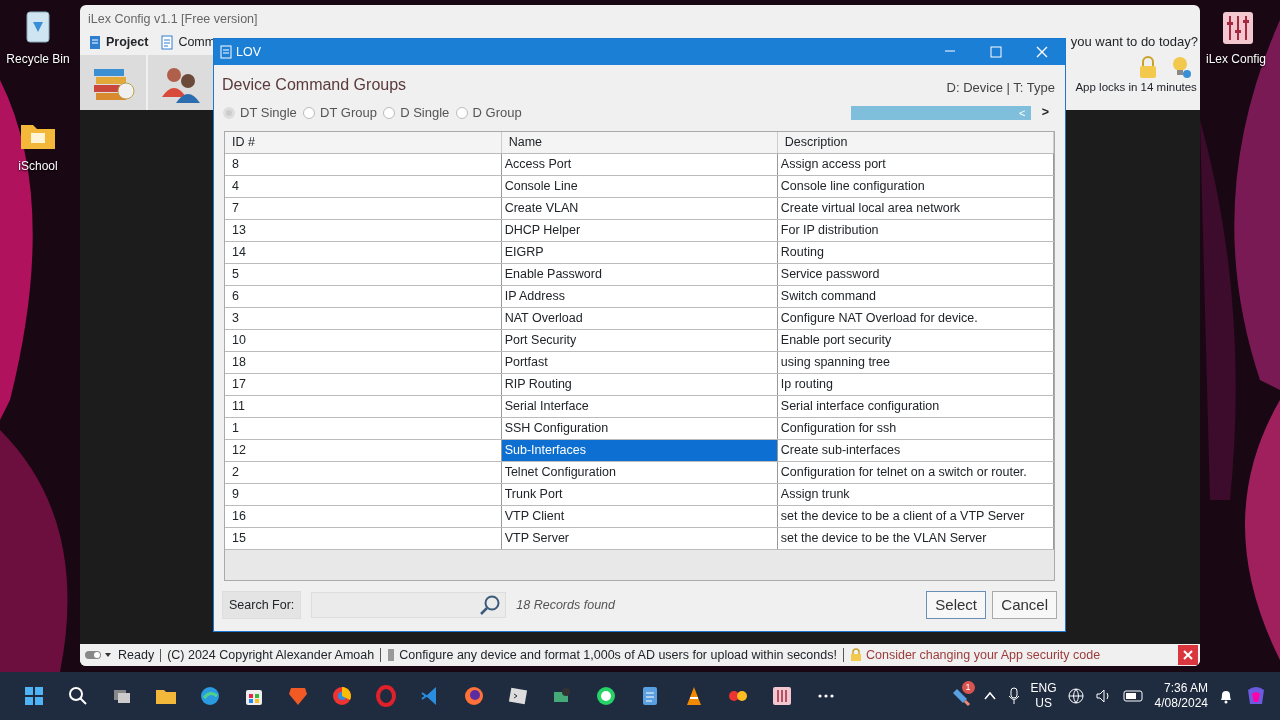 The width and height of the screenshot is (1280, 720). What do you see at coordinates (639, 274) in the screenshot?
I see `table-cell: Enable Password` at bounding box center [639, 274].